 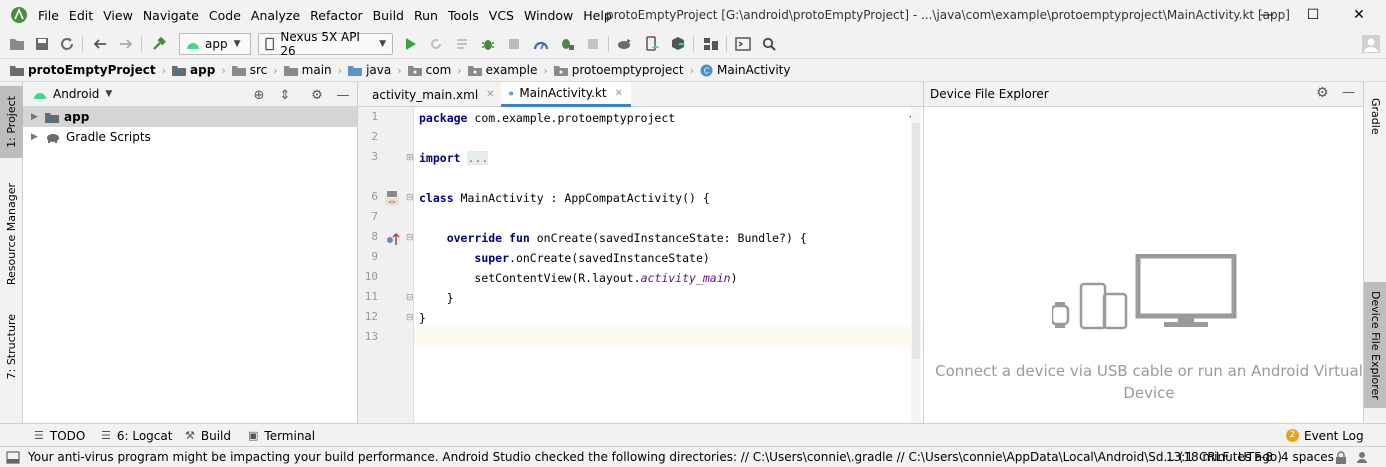 What do you see at coordinates (190, 137) in the screenshot?
I see `tree-item-gradle-scripts: ▶ Gradle Scripts` at bounding box center [190, 137].